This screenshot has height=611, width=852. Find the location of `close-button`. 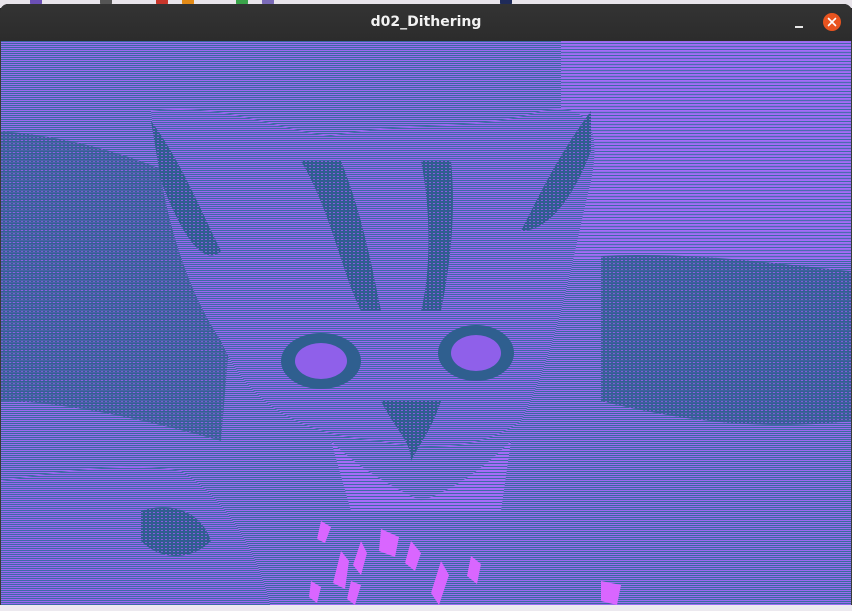

close-button is located at coordinates (832, 22).